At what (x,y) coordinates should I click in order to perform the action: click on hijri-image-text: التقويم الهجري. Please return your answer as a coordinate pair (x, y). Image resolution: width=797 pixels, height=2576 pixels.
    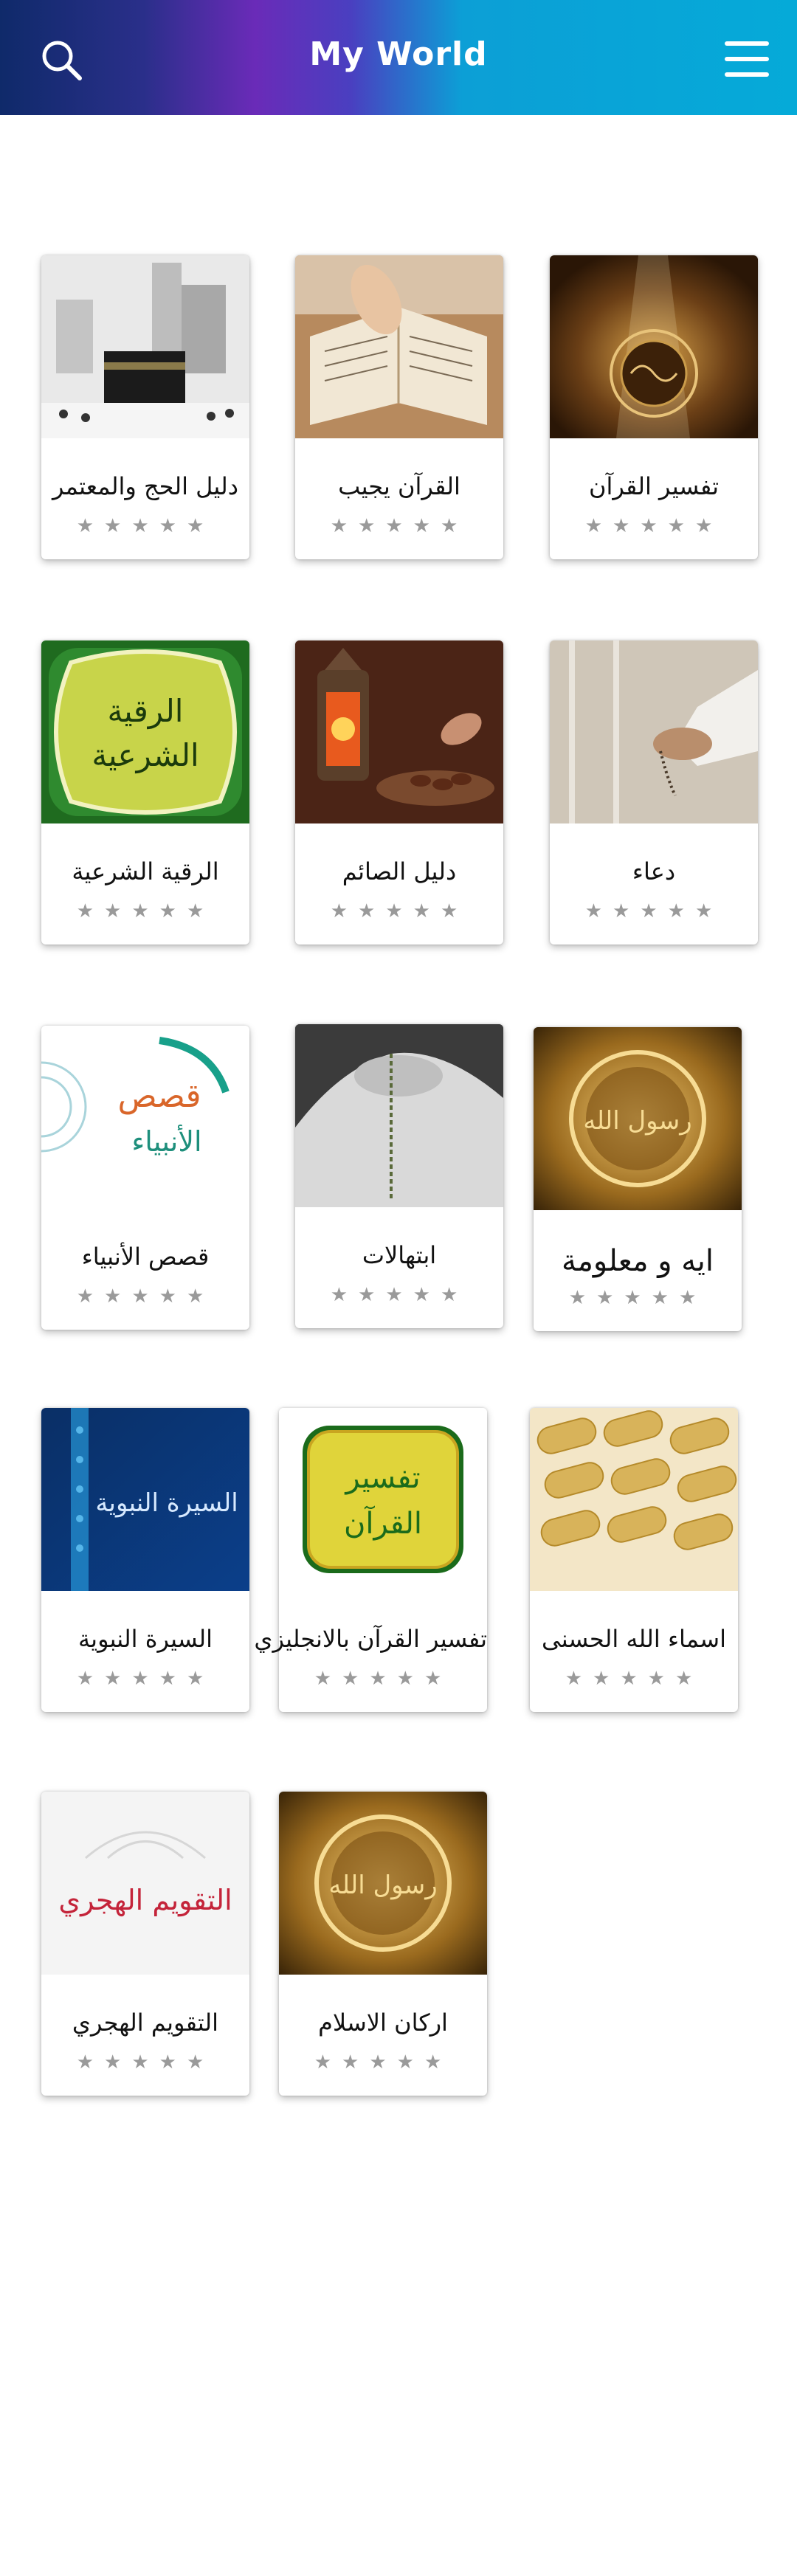
    Looking at the image, I should click on (145, 1901).